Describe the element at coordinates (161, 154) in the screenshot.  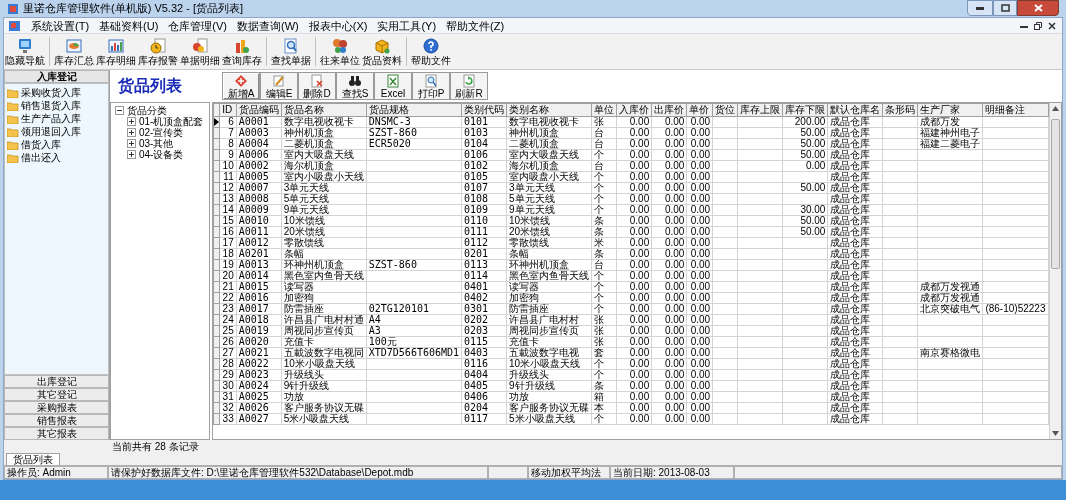
I see `tree-node: 04-设备类` at that location.